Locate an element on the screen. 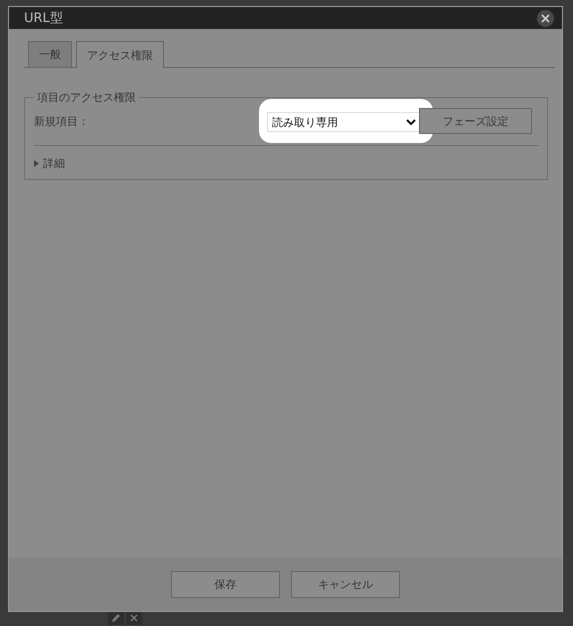  window-title: URL型 is located at coordinates (43, 18).